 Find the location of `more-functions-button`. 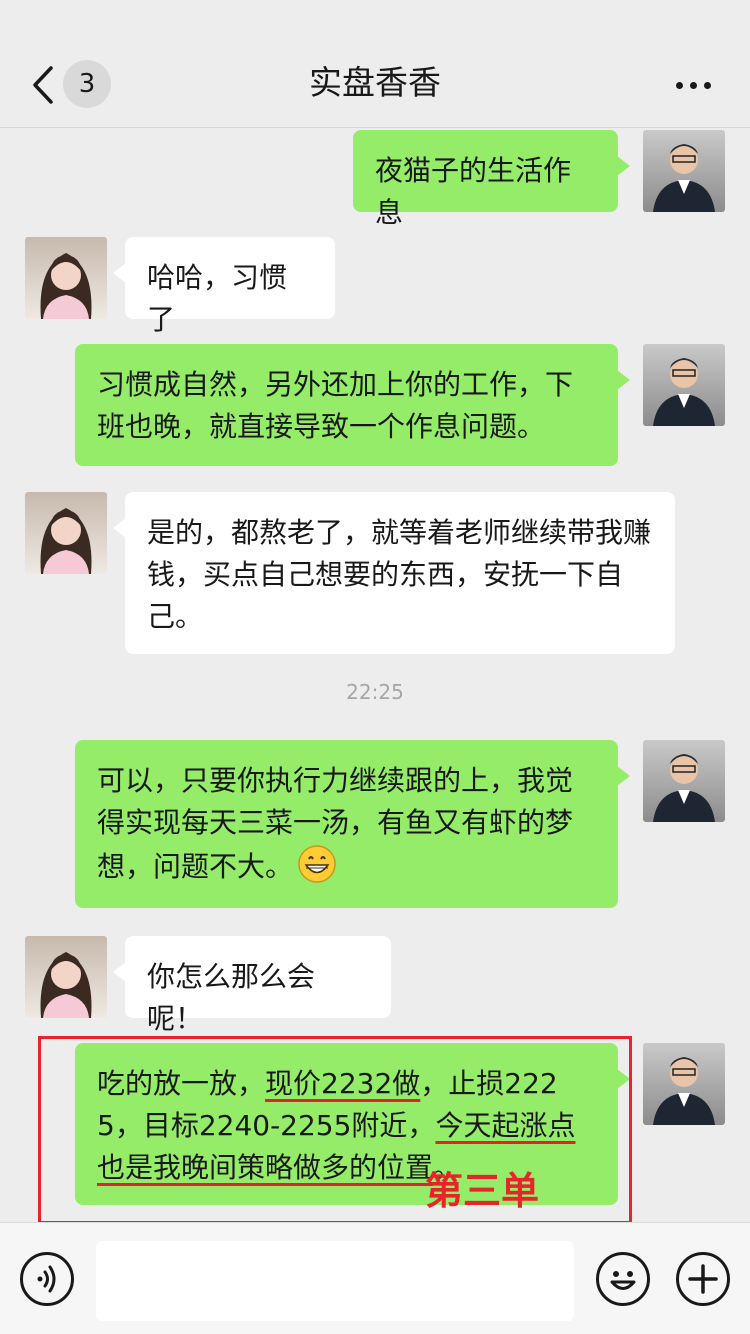

more-functions-button is located at coordinates (703, 1279).